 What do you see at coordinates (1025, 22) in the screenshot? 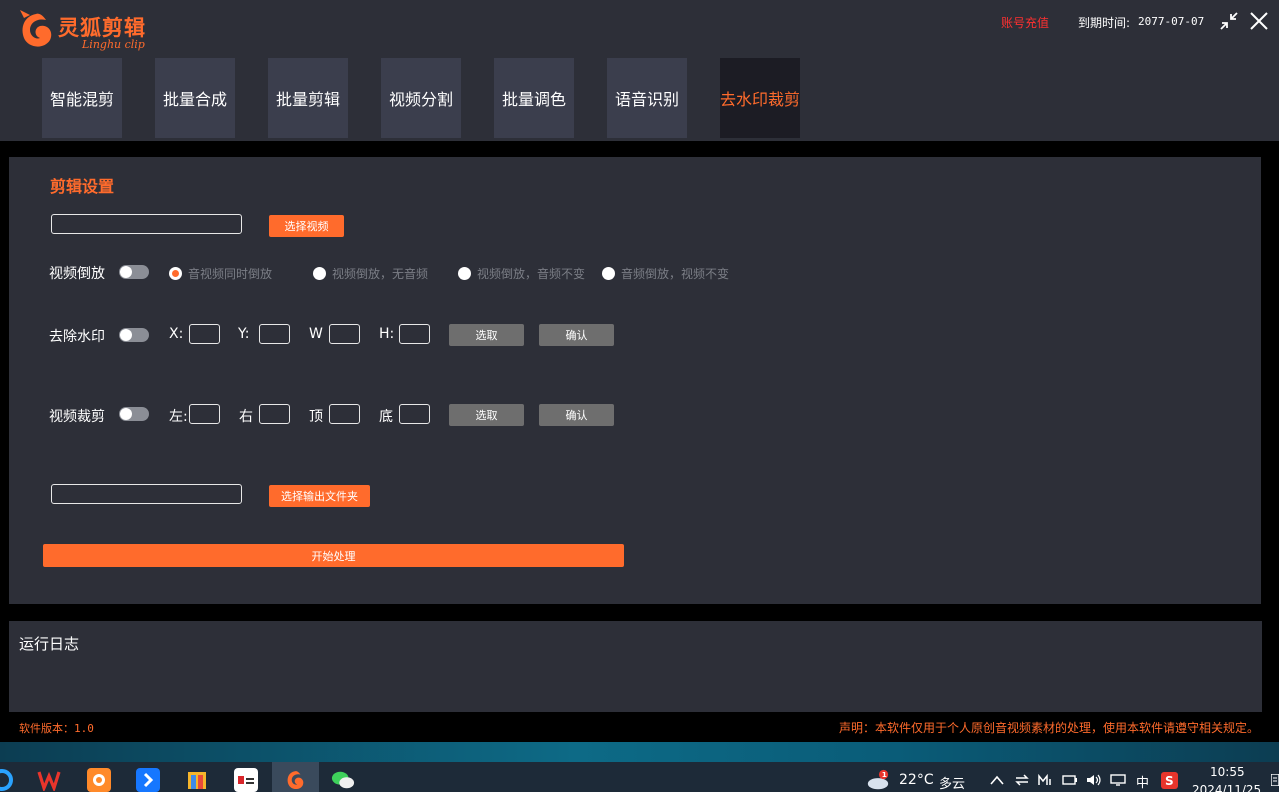
I see `recharge-link: 账号充值` at bounding box center [1025, 22].